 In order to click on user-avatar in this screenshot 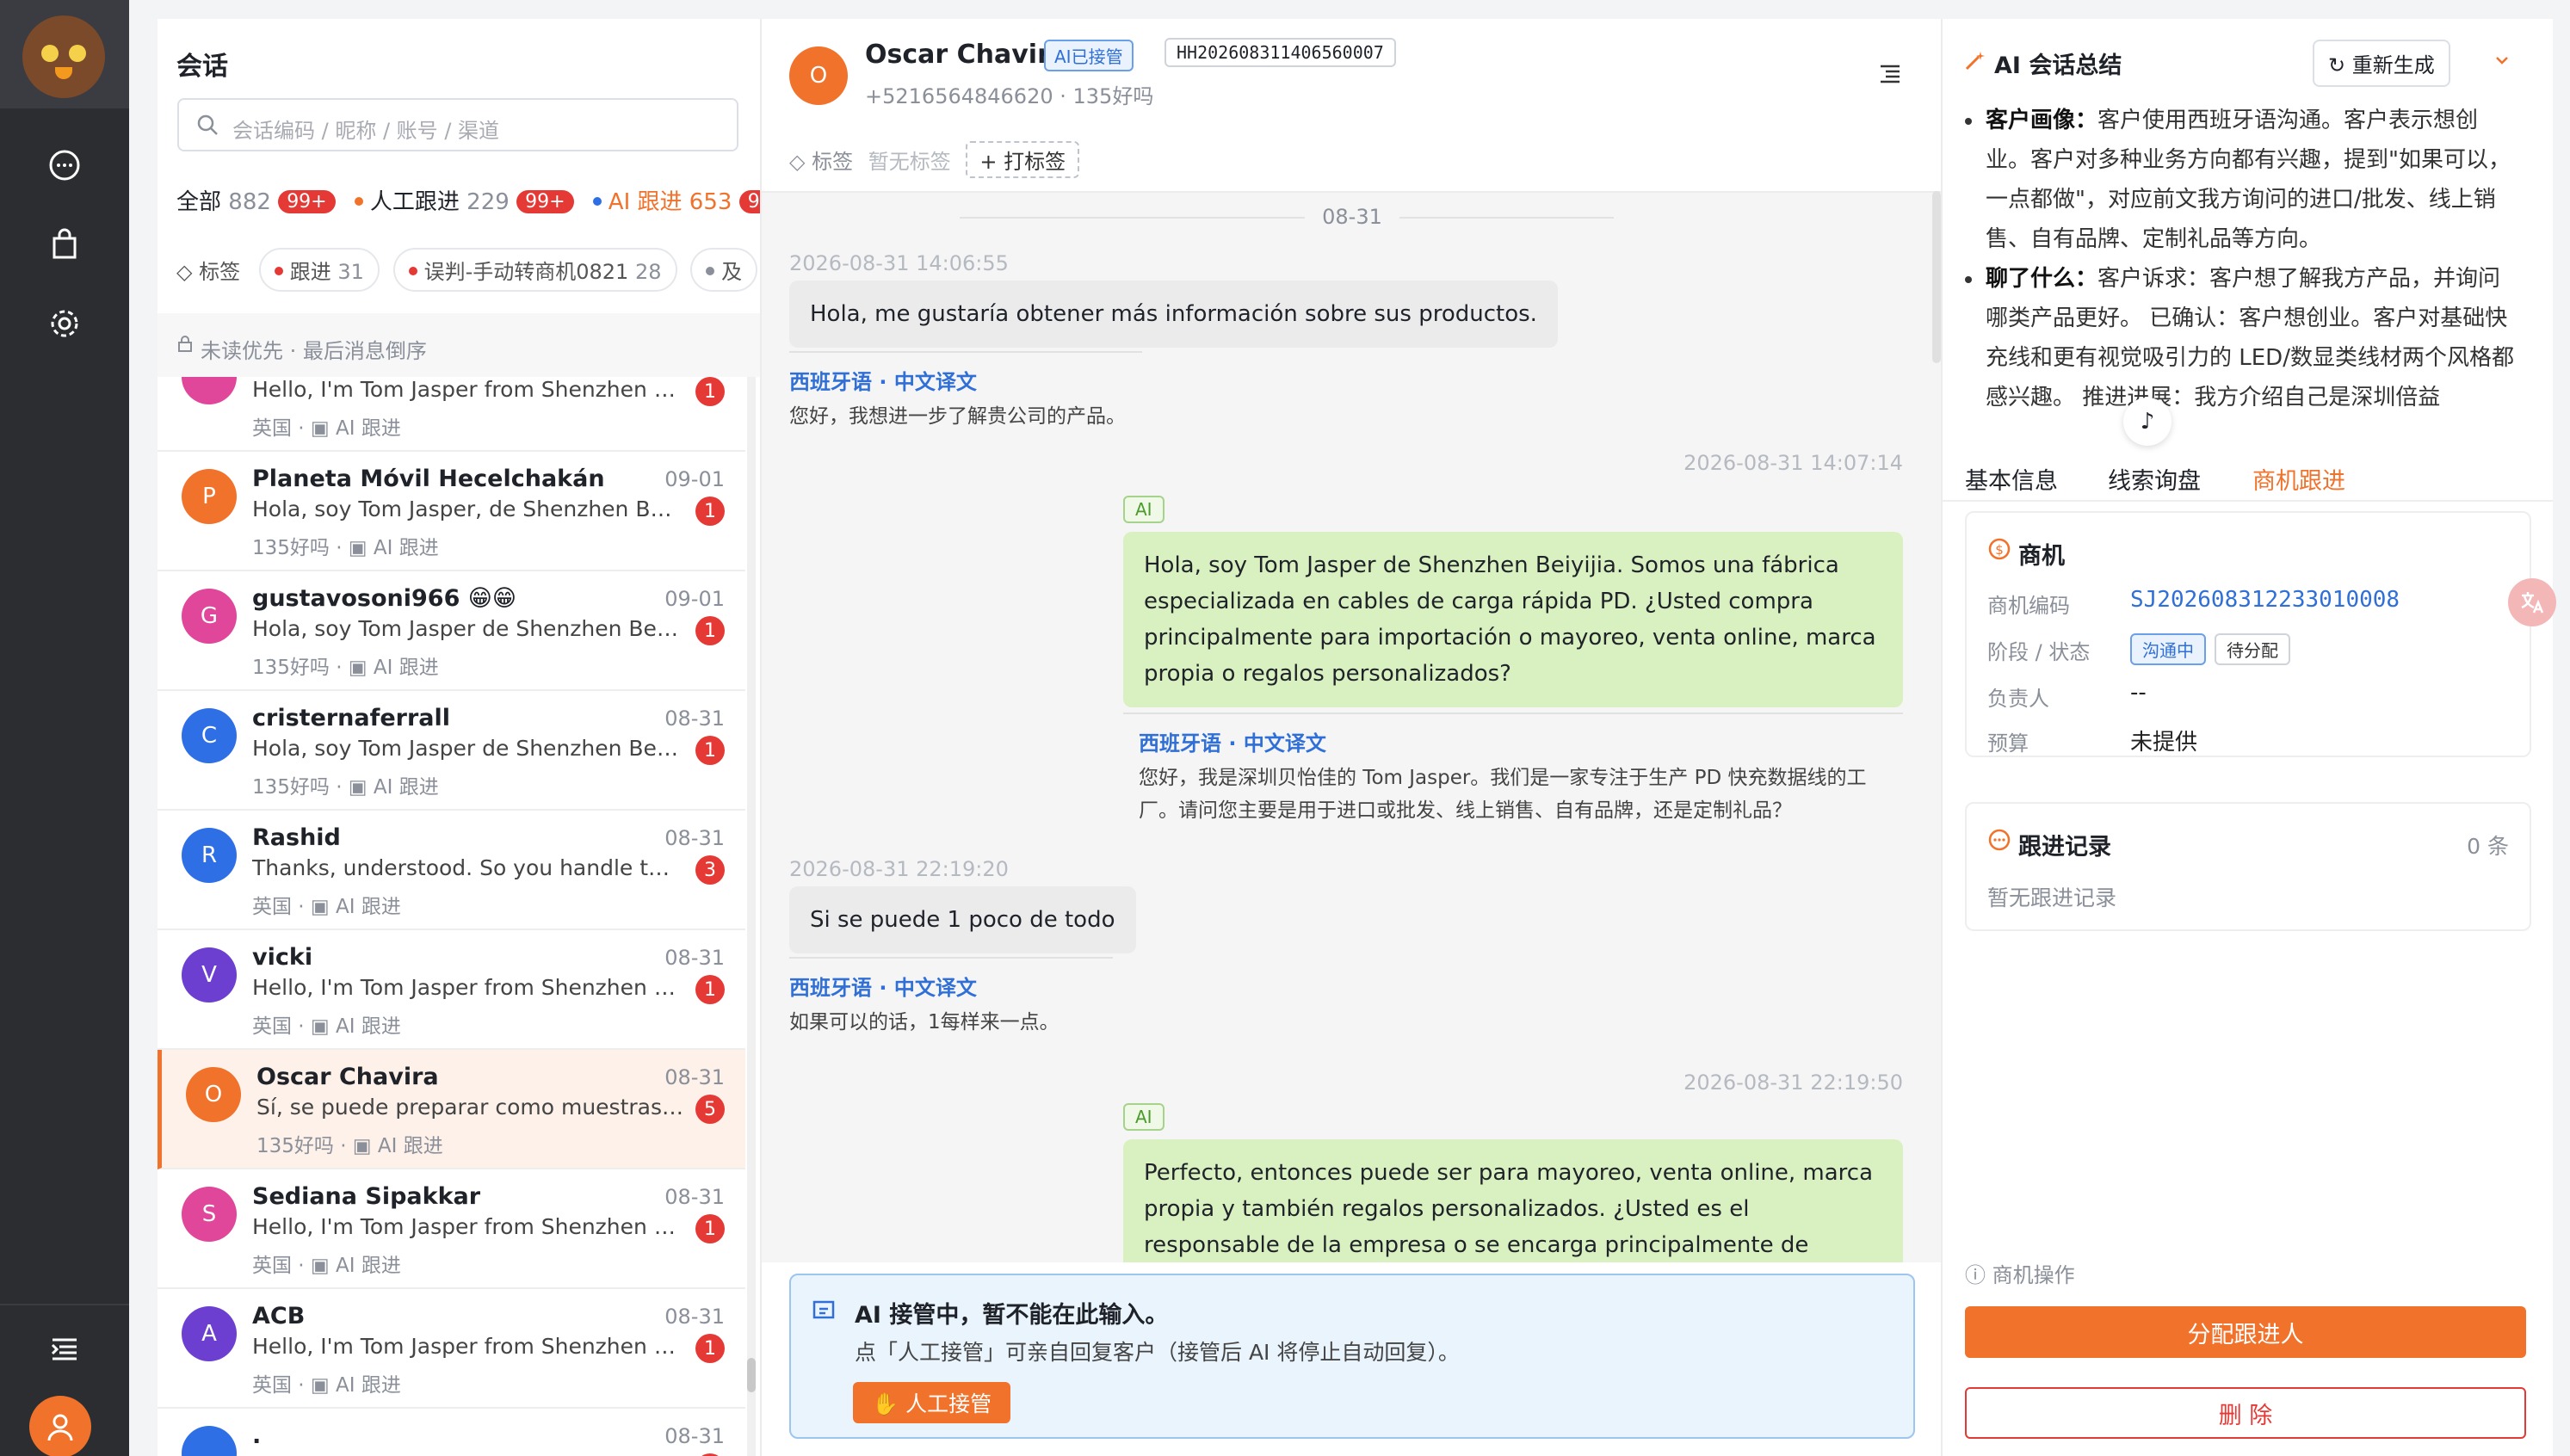, I will do `click(60, 1426)`.